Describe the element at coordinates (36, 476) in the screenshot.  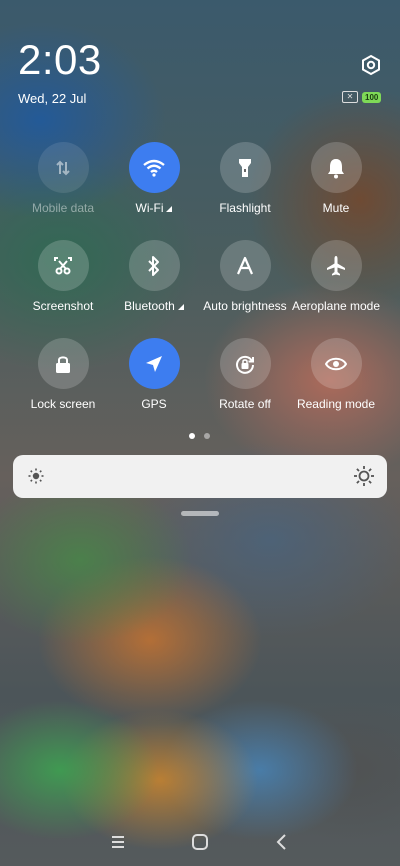
I see `brightness-low-icon` at that location.